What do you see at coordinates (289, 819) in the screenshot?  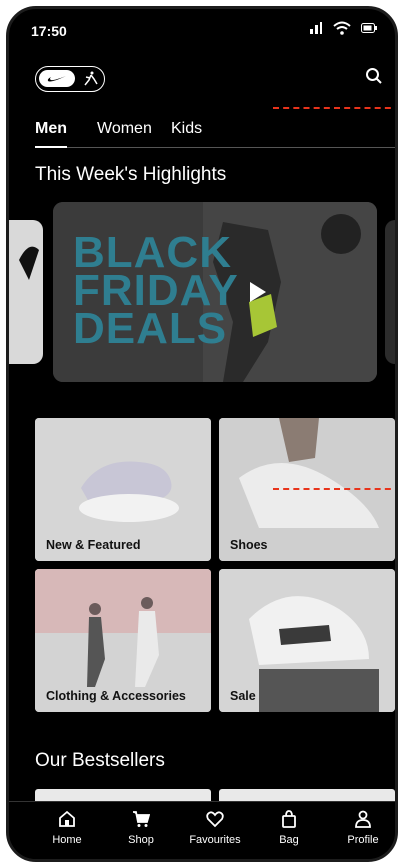 I see `bag-icon` at bounding box center [289, 819].